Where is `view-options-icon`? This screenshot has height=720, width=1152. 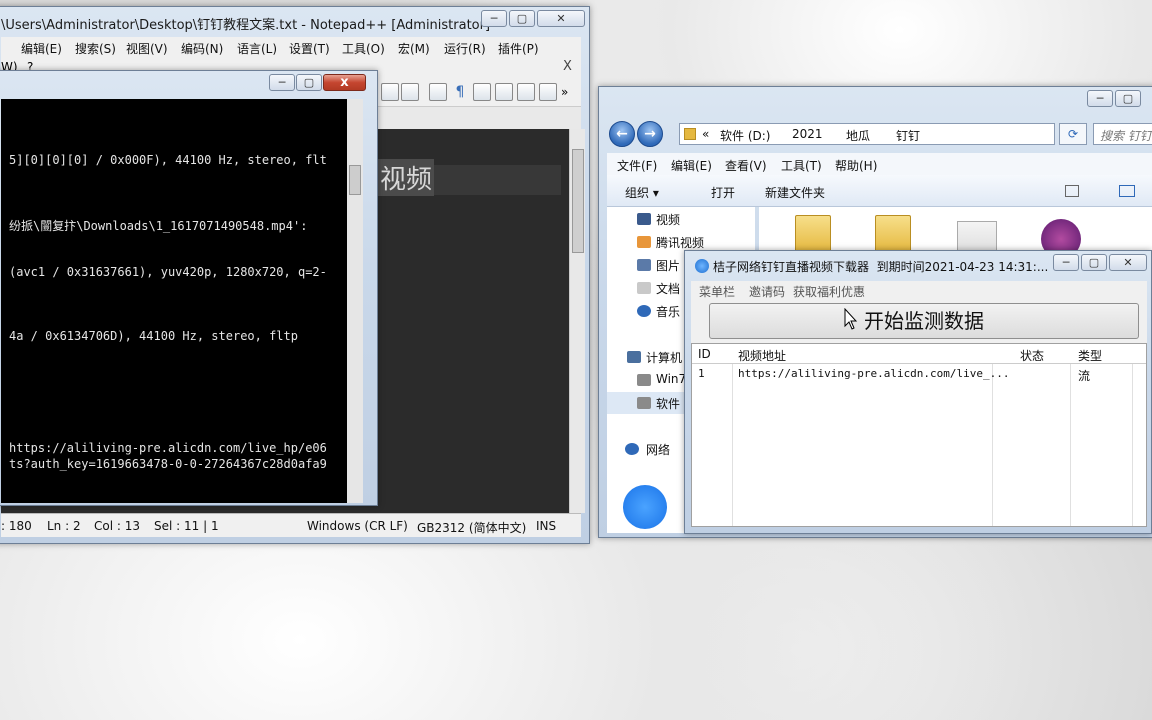 view-options-icon is located at coordinates (1072, 191).